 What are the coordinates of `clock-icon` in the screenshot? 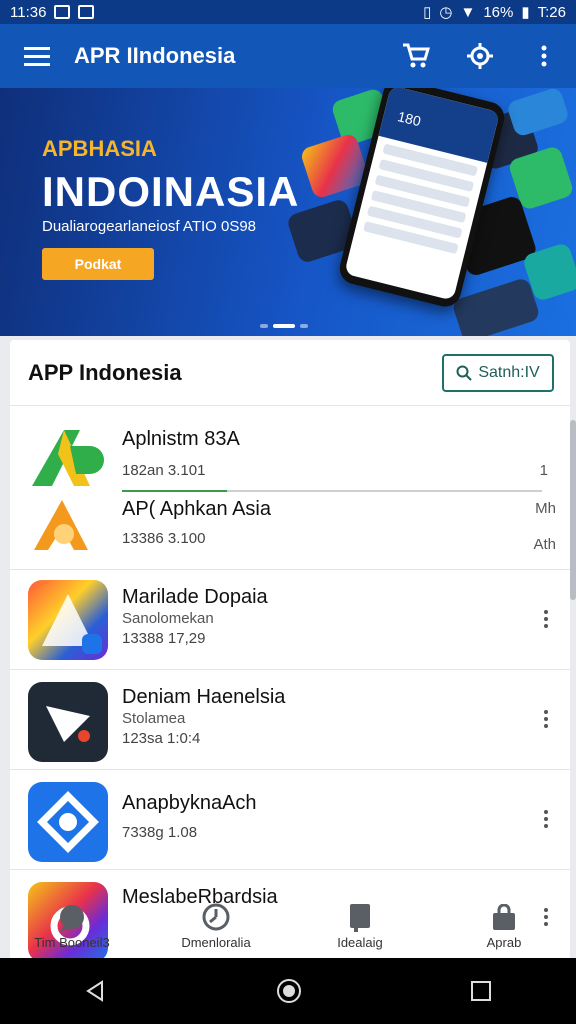 It's located at (216, 917).